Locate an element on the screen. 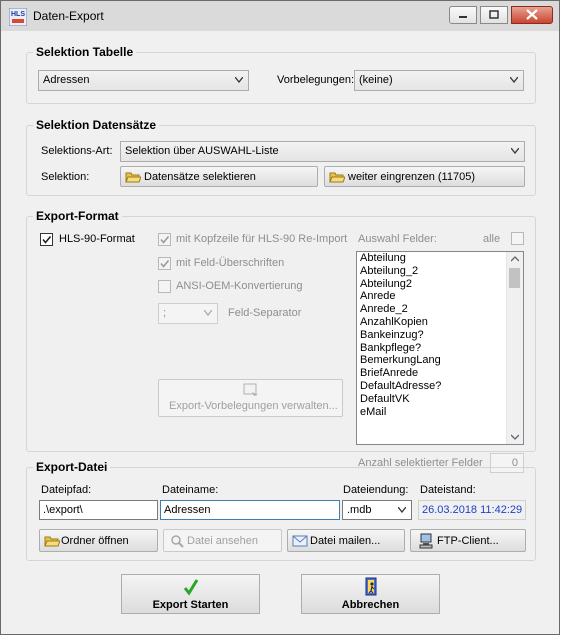 The width and height of the screenshot is (562, 637). feld-separator-label: Feld-Separator is located at coordinates (265, 313).